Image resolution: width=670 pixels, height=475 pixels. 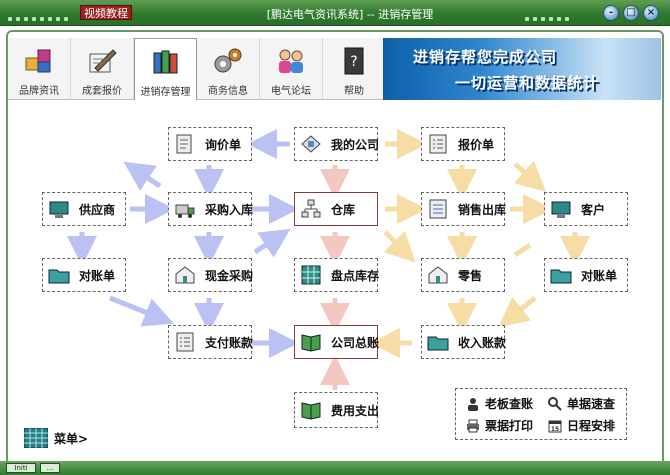 I want to click on node-retail: 零售, so click(x=463, y=275).